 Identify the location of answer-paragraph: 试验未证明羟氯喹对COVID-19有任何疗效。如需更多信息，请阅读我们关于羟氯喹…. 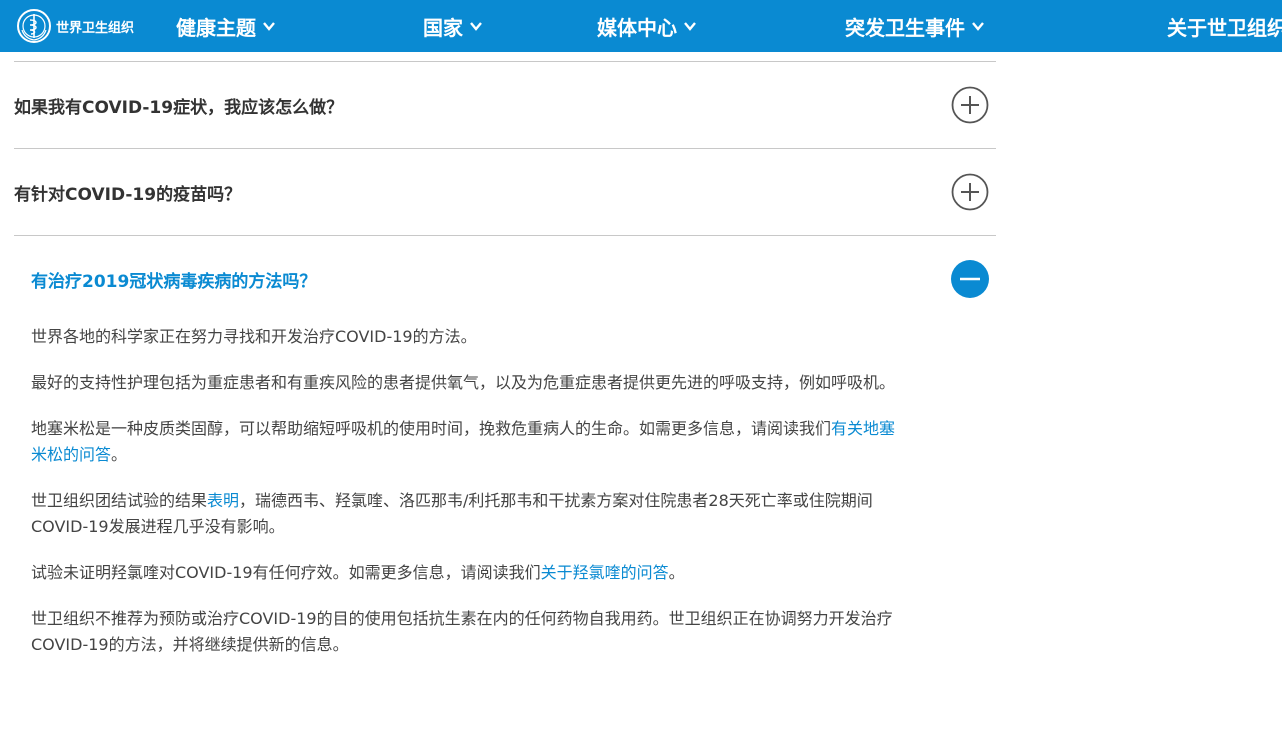
(466, 573).